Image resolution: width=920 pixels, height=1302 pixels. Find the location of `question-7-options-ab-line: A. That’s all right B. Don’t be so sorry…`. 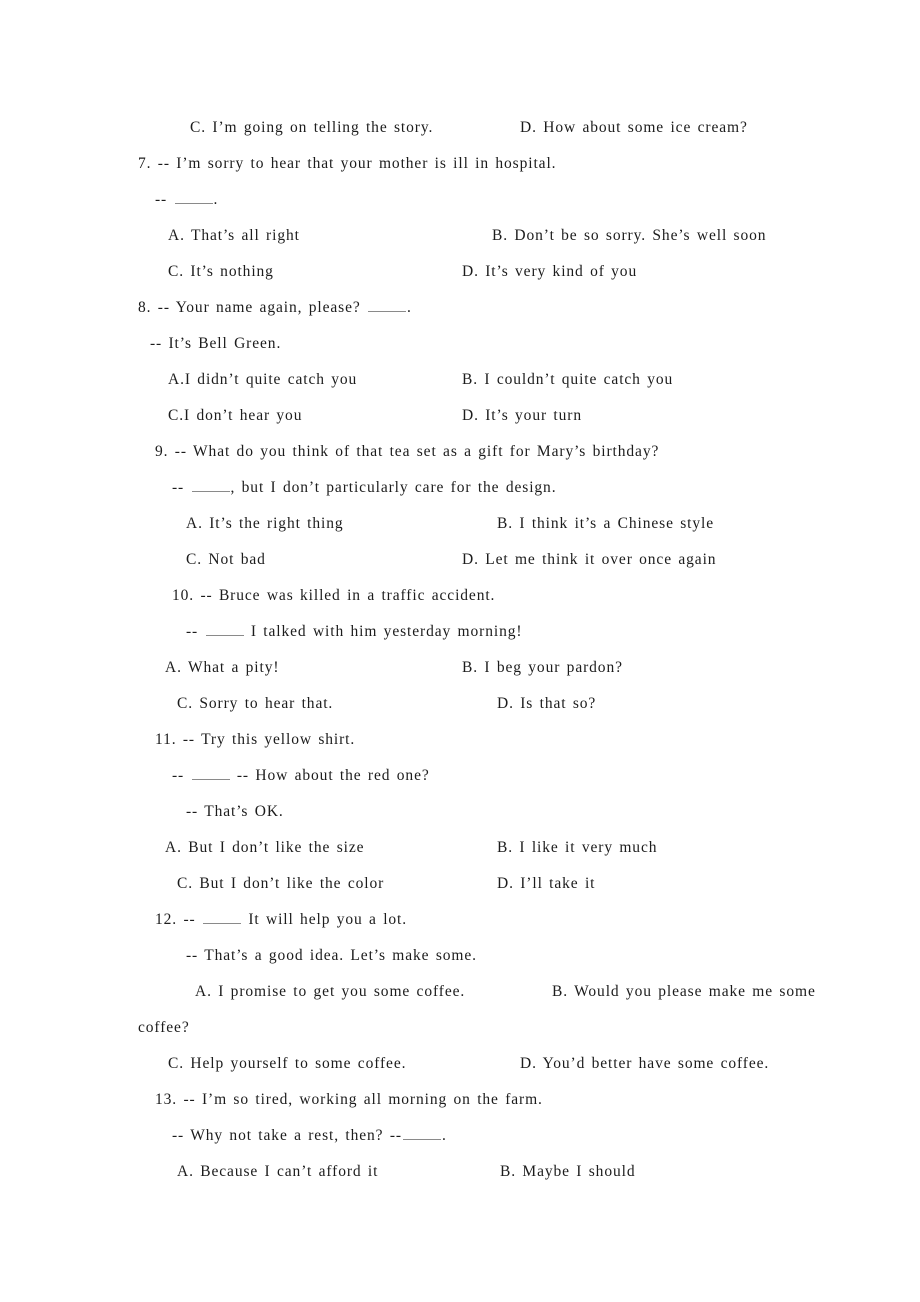

question-7-options-ab-line: A. That’s all right B. Don’t be so sorry… is located at coordinates (460, 236).